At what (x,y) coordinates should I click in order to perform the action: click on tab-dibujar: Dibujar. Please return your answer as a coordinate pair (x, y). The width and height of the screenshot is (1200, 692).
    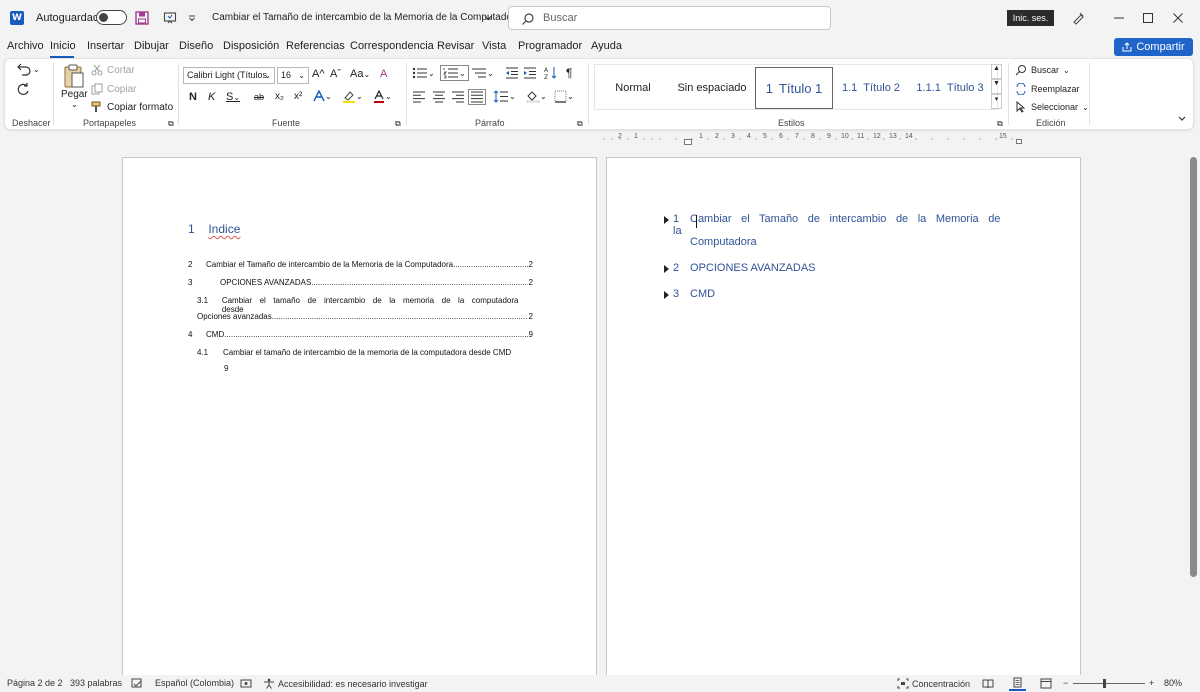
    Looking at the image, I should click on (151, 46).